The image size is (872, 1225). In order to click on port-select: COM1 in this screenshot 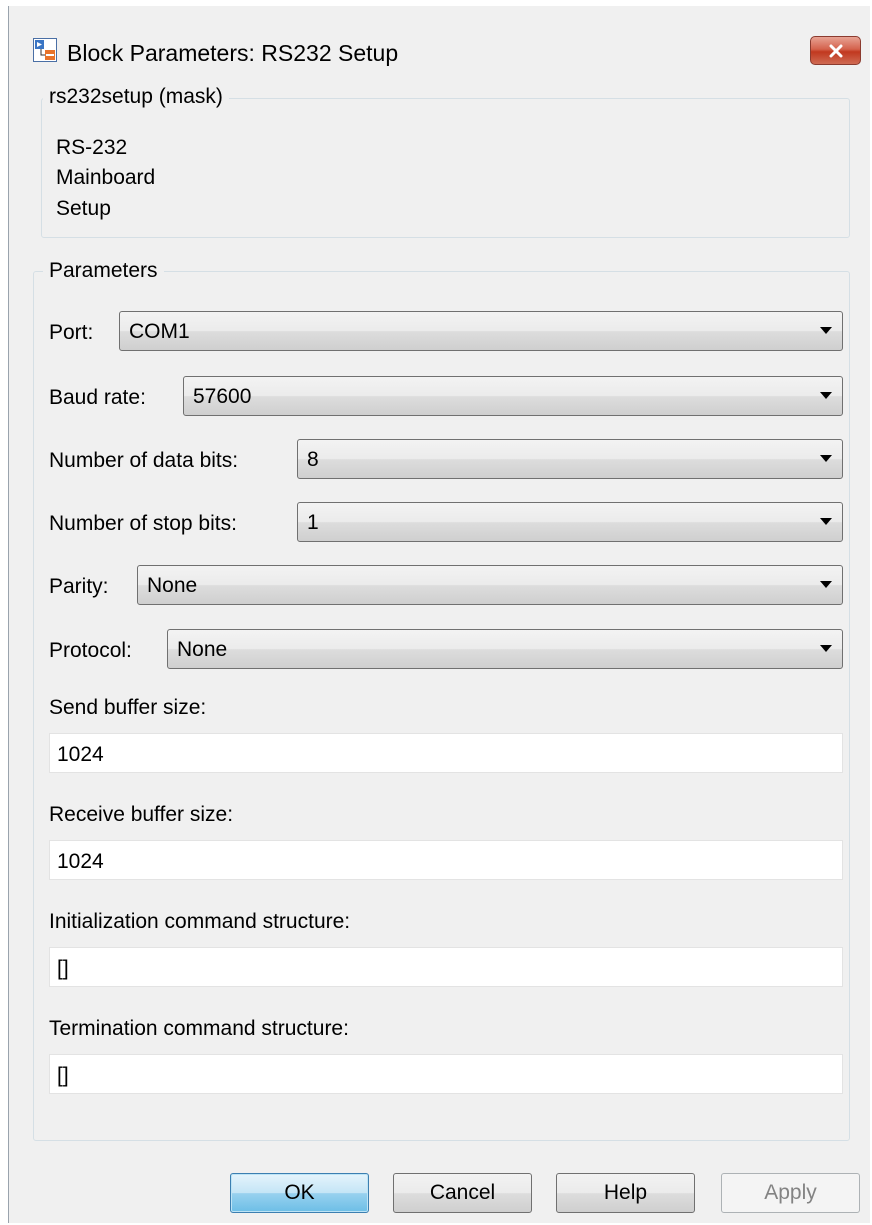, I will do `click(481, 331)`.